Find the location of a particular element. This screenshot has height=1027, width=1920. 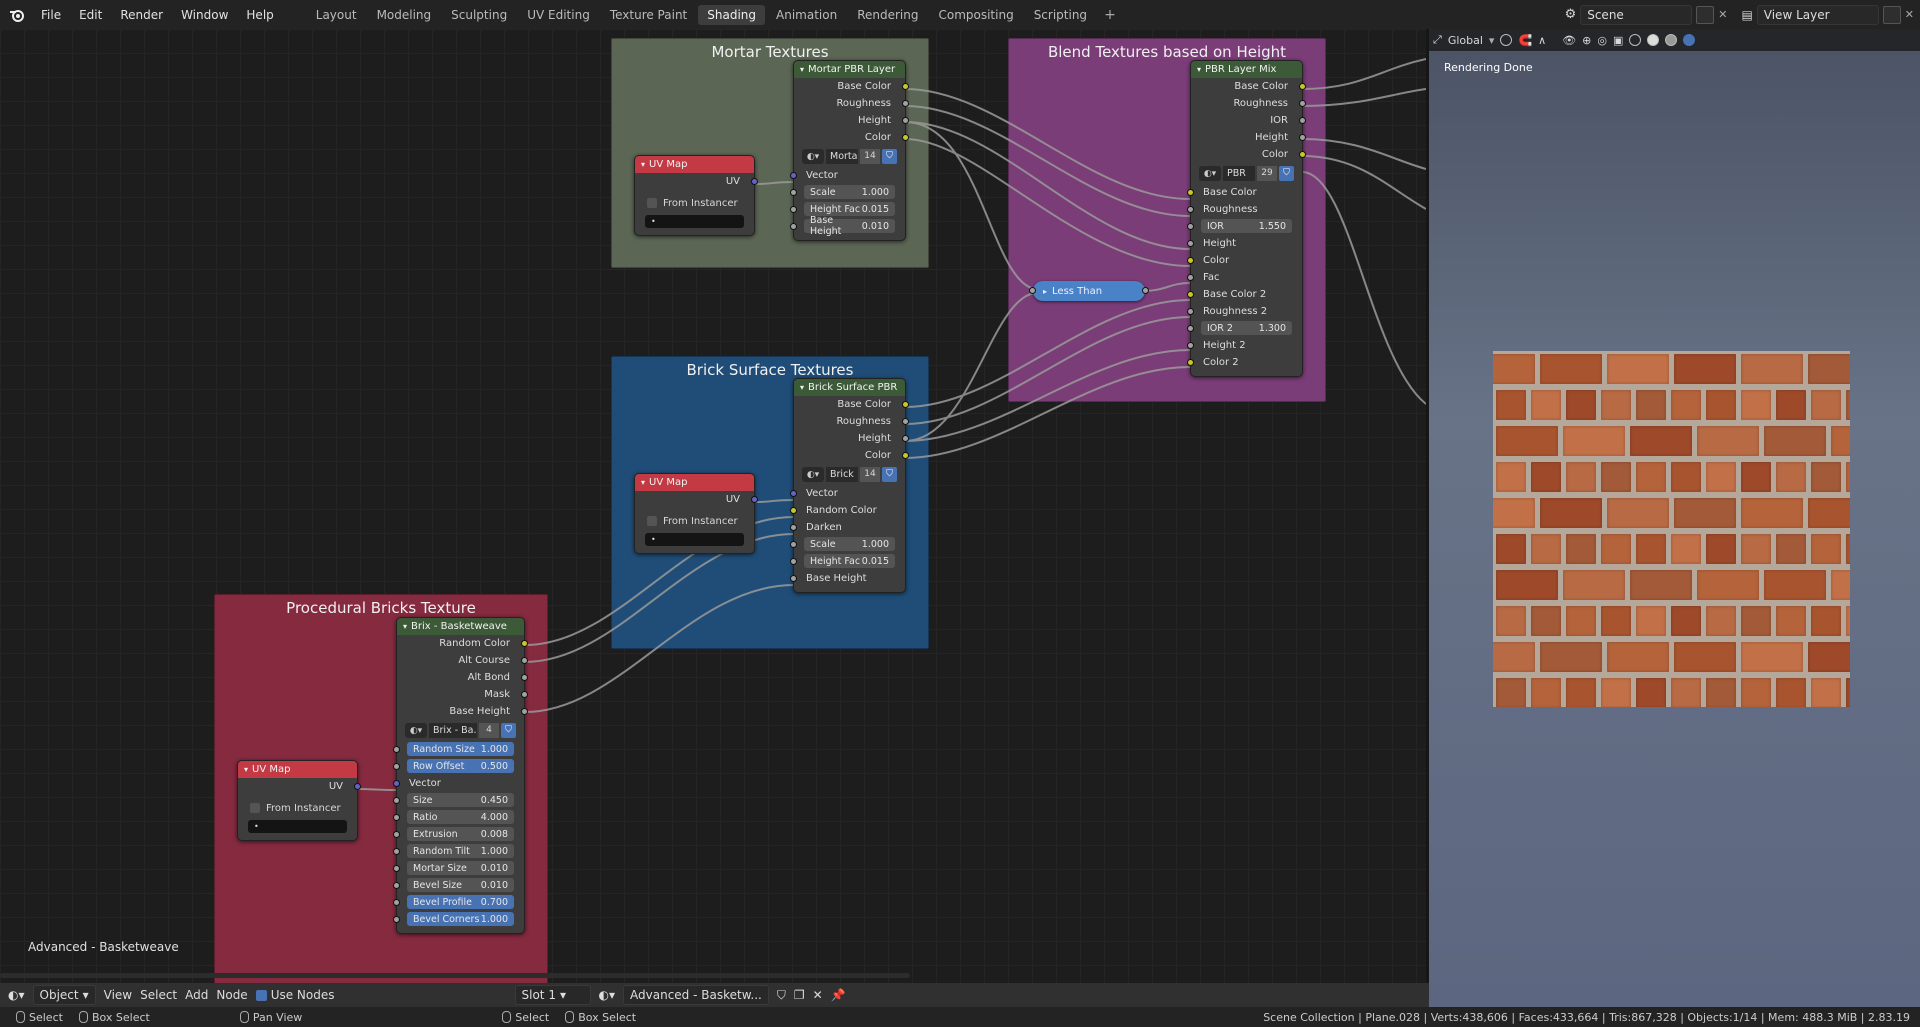

shading-solid-icon is located at coordinates (1653, 40).